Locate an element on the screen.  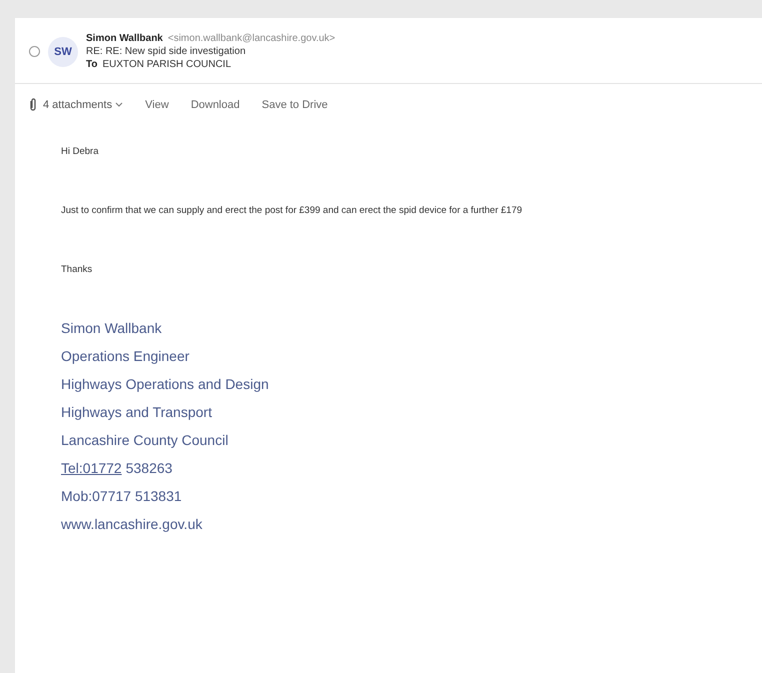
subject: RE: RE: New spid side investigation is located at coordinates (166, 51).